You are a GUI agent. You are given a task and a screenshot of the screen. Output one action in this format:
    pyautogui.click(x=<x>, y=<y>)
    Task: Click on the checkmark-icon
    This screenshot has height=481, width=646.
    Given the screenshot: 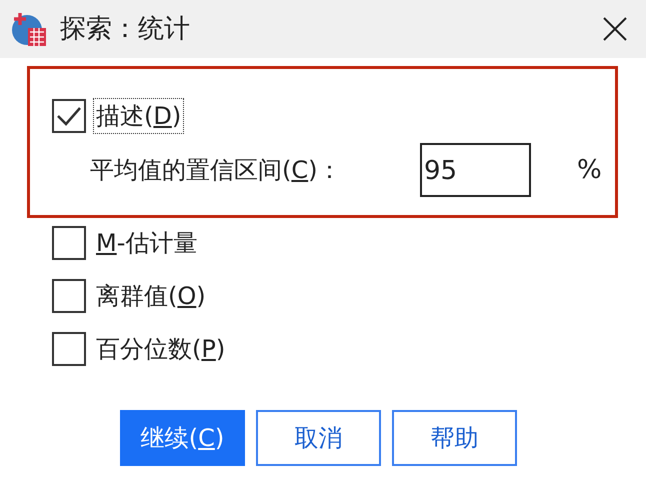 What is the action you would take?
    pyautogui.click(x=69, y=116)
    